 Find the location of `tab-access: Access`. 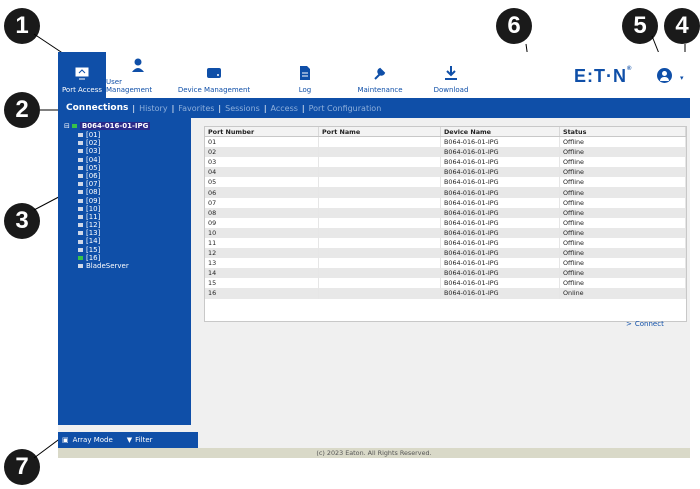

tab-access: Access is located at coordinates (284, 108).